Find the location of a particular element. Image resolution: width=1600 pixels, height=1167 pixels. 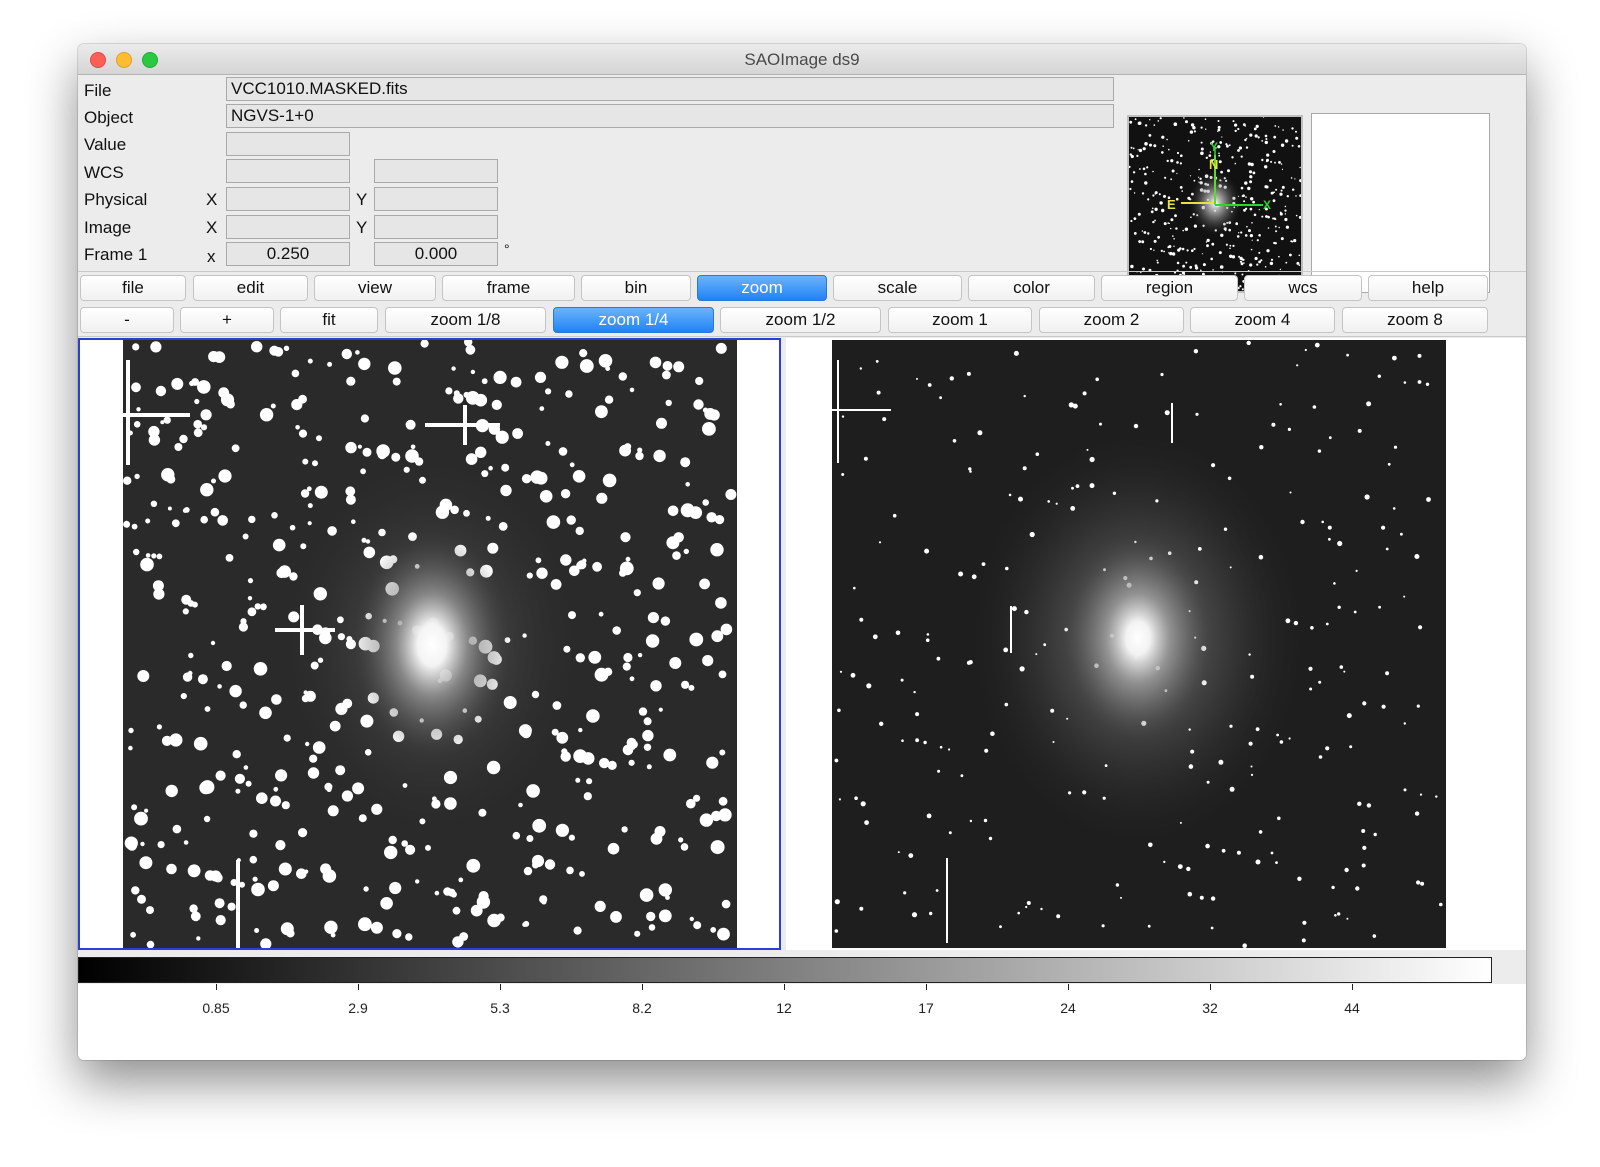

image-x-label: X is located at coordinates (212, 227).